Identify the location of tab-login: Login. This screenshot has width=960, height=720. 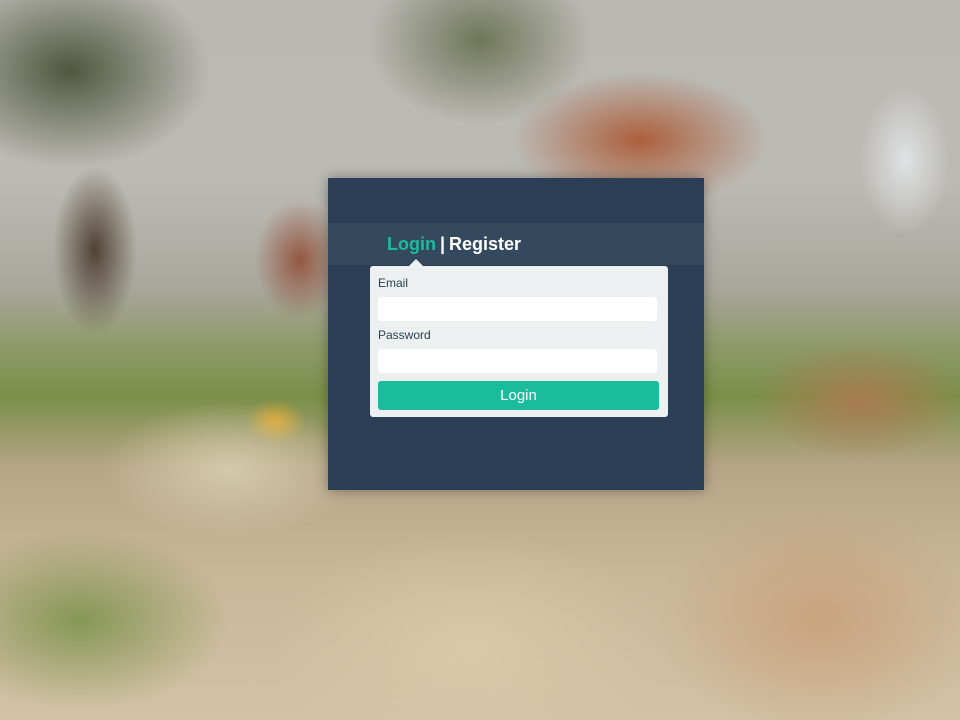
(411, 244).